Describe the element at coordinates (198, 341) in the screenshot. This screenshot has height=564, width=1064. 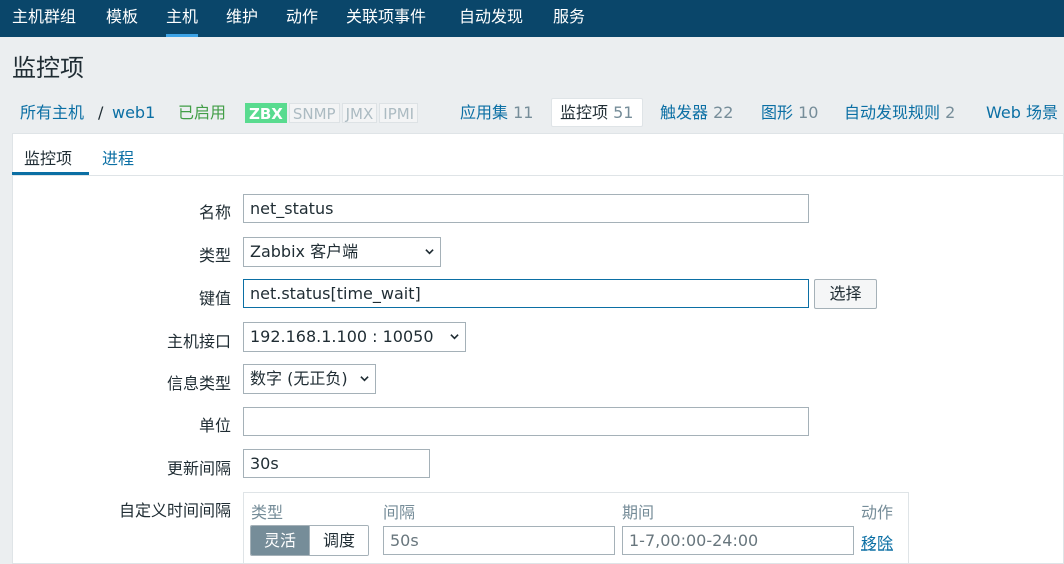
I see `interface-label: 主机接口` at that location.